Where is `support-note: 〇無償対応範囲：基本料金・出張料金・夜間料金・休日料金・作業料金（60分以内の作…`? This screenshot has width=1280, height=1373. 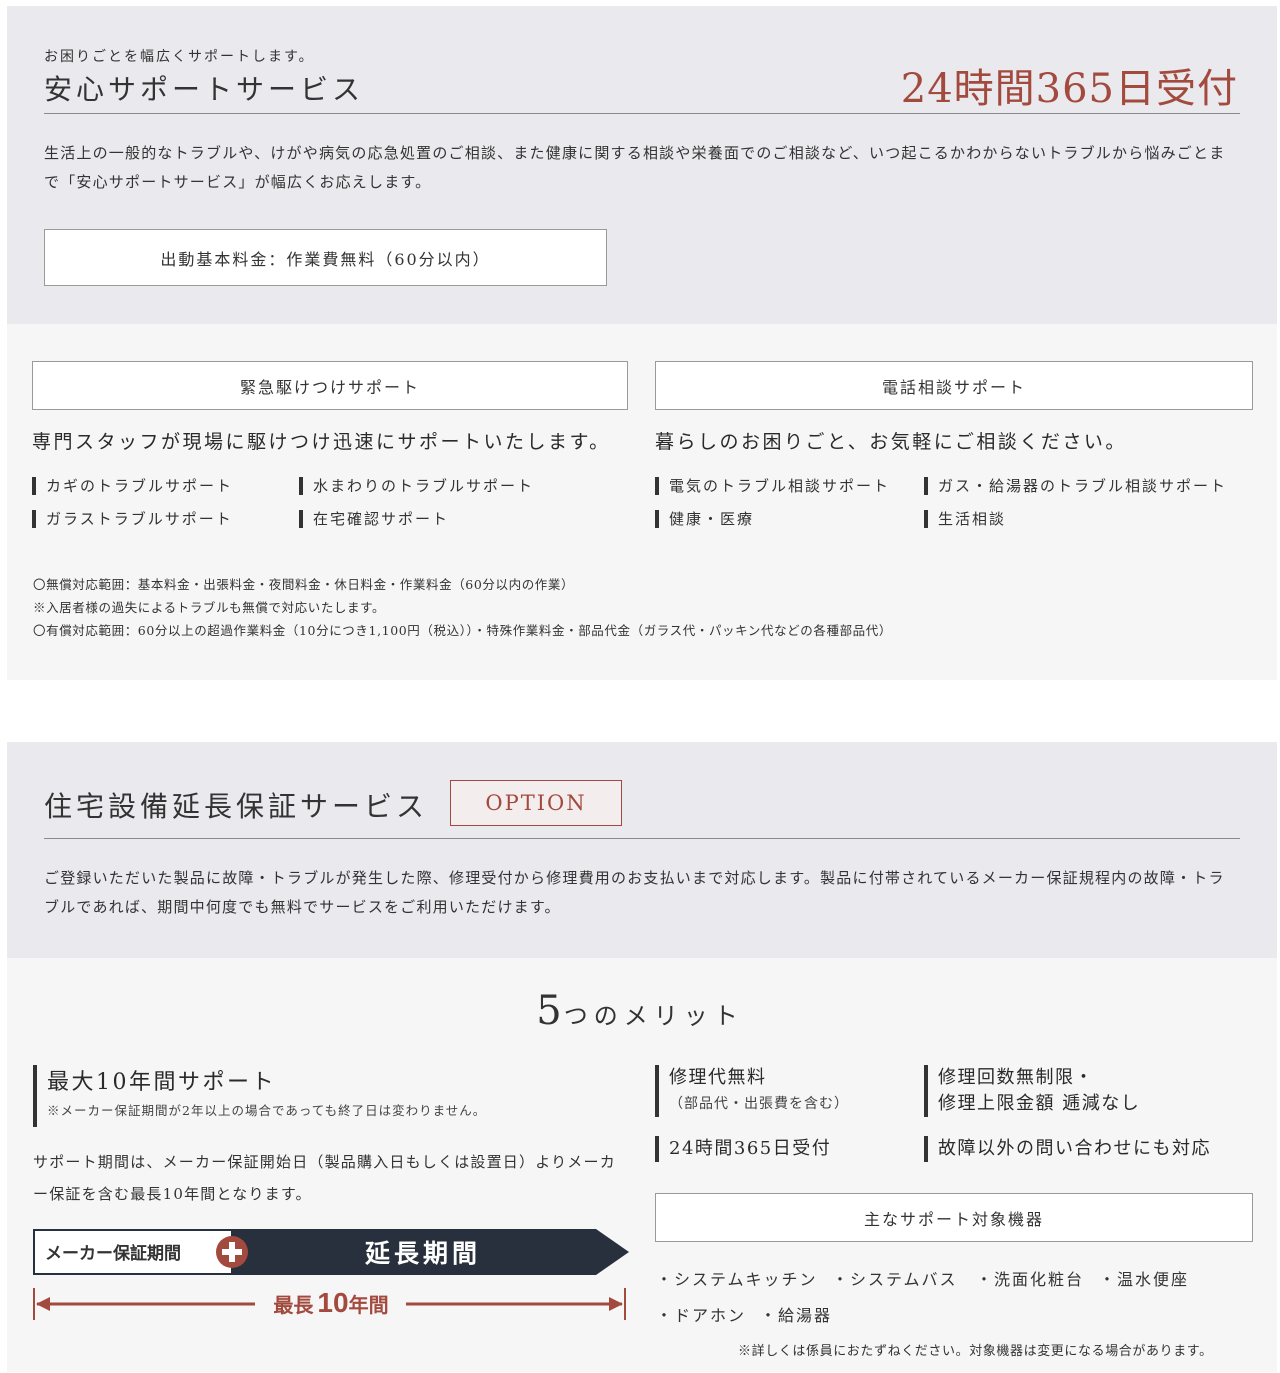 support-note: 〇無償対応範囲：基本料金・出張料金・夜間料金・休日料金・作業料金（60分以内の作… is located at coordinates (304, 584).